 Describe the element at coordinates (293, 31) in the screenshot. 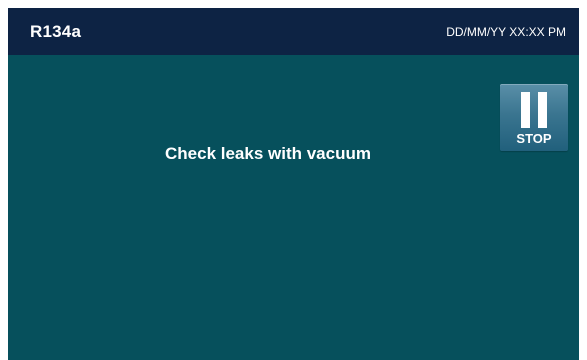

I see `header-bar: R134a DD/MM/YY XX:XX PM` at that location.